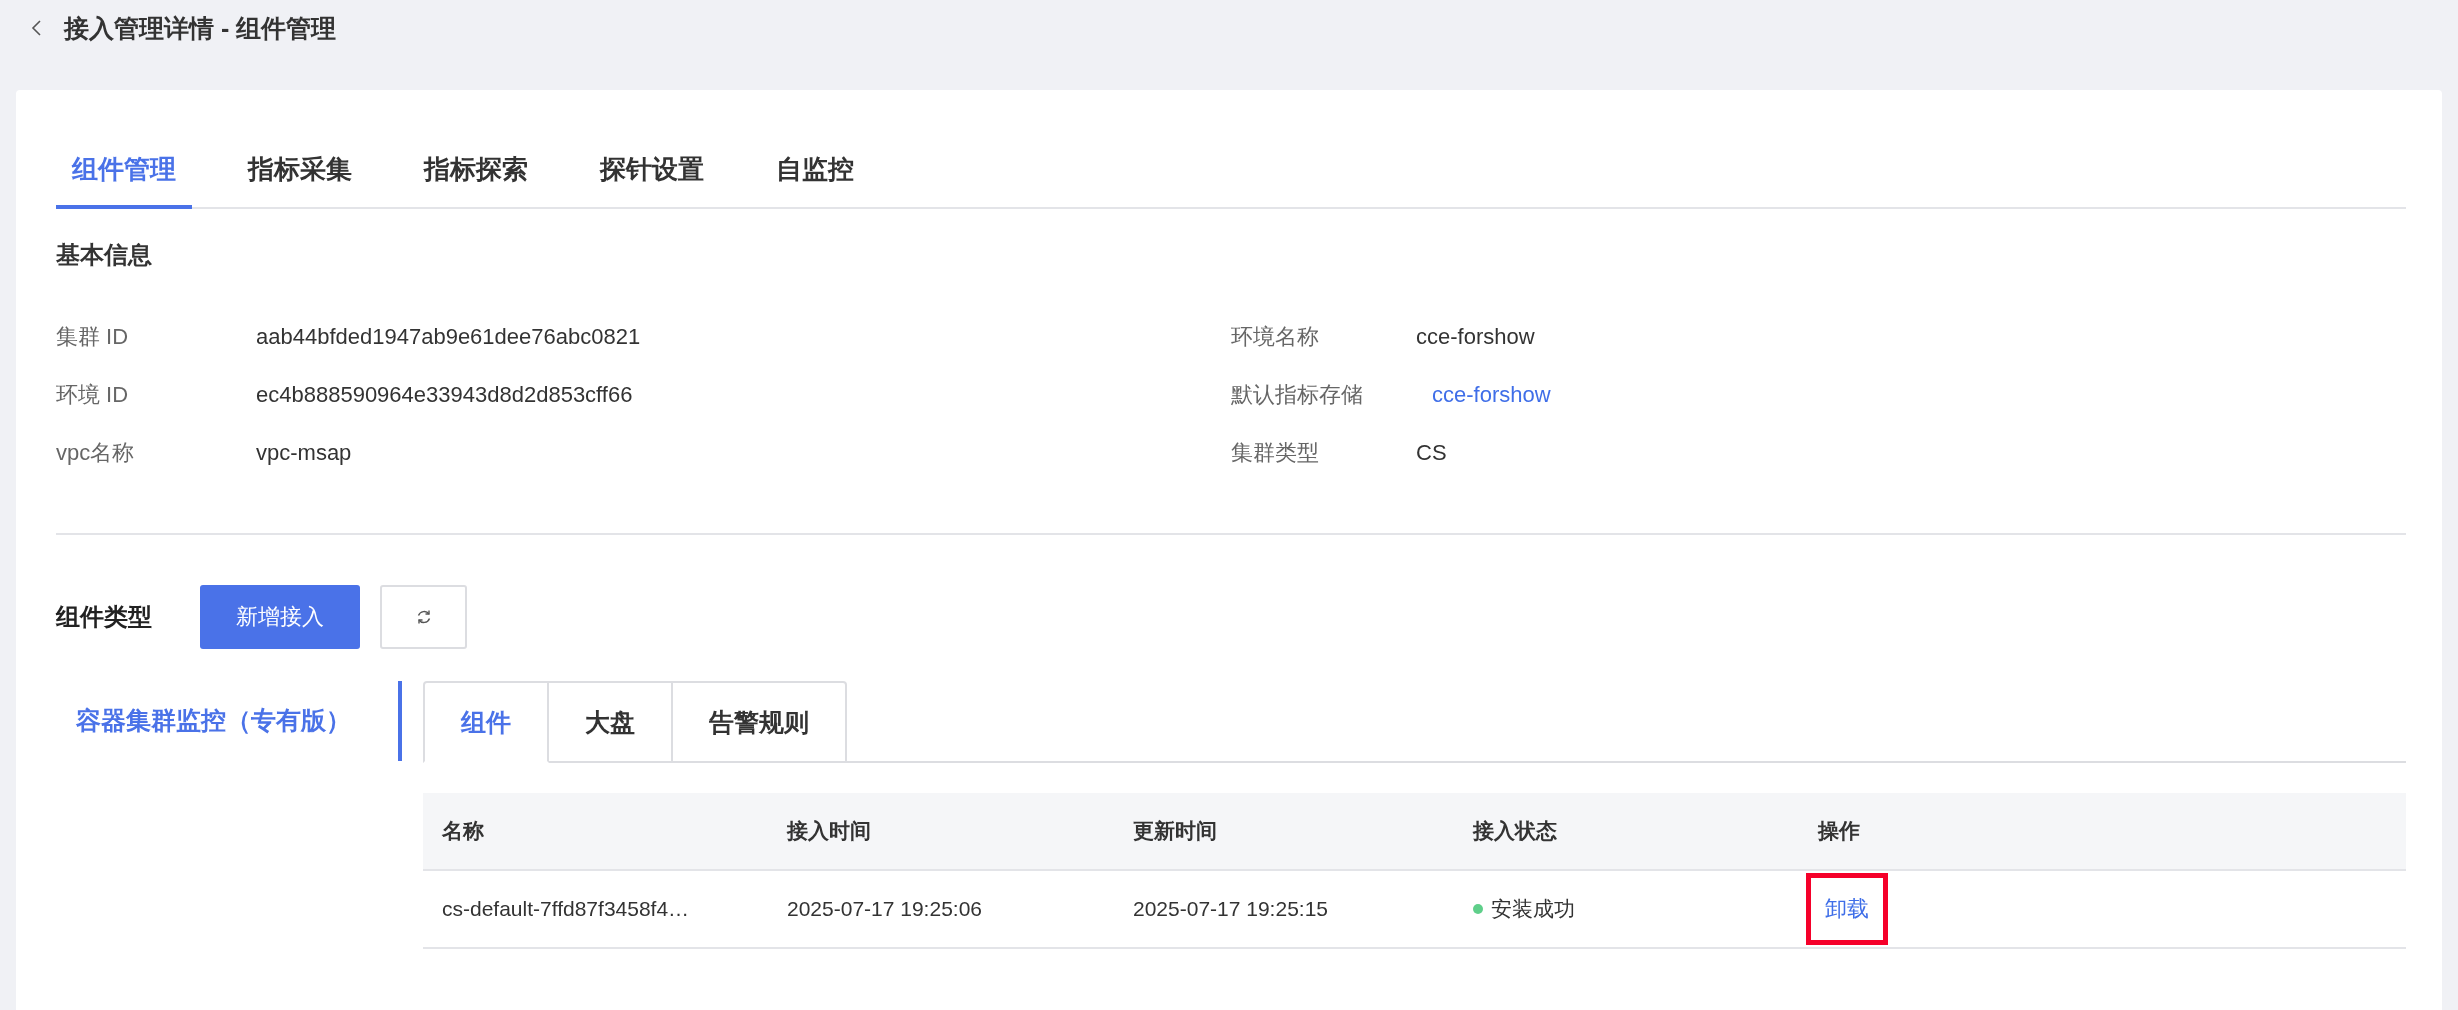  Describe the element at coordinates (1491, 395) in the screenshot. I see `storage-link: cce-forshow` at that location.